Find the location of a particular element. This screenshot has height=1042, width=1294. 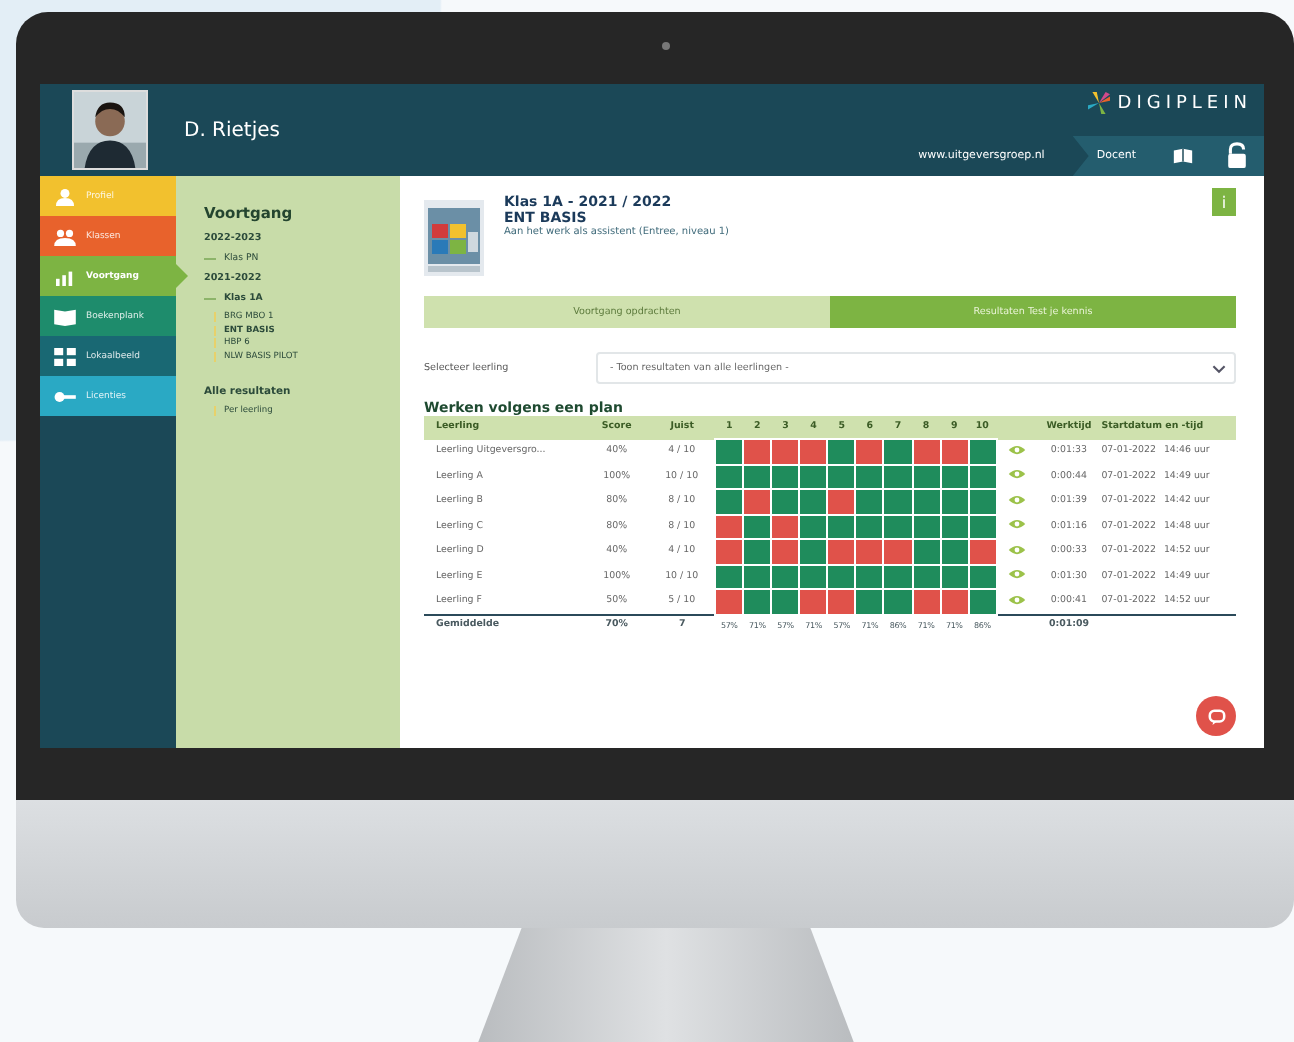

lock-icon is located at coordinates (1237, 156).